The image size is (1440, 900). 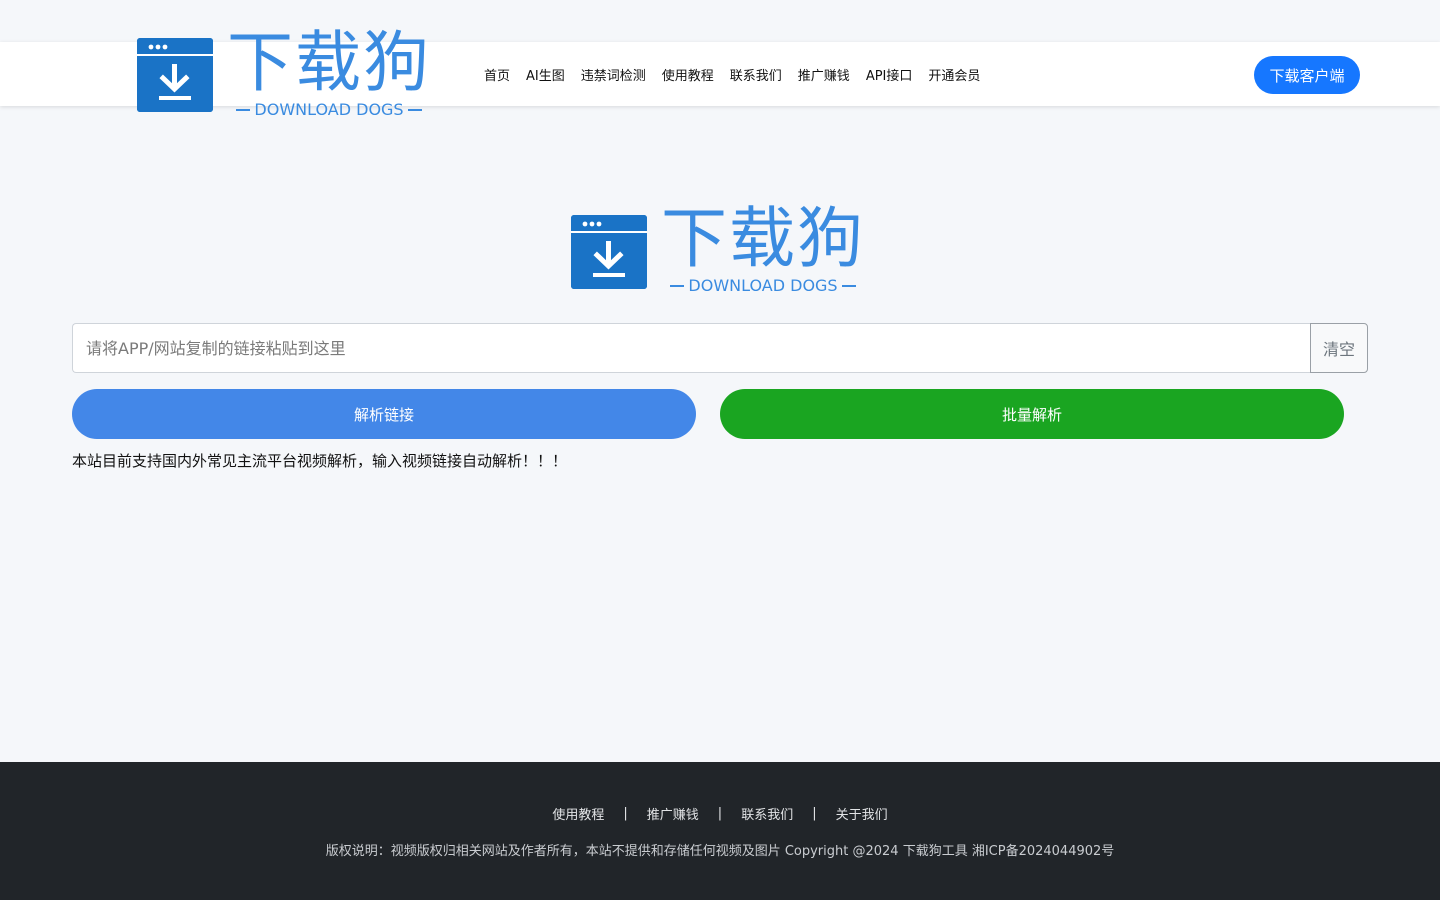 What do you see at coordinates (954, 74) in the screenshot?
I see `nav-membership: 开通会员` at bounding box center [954, 74].